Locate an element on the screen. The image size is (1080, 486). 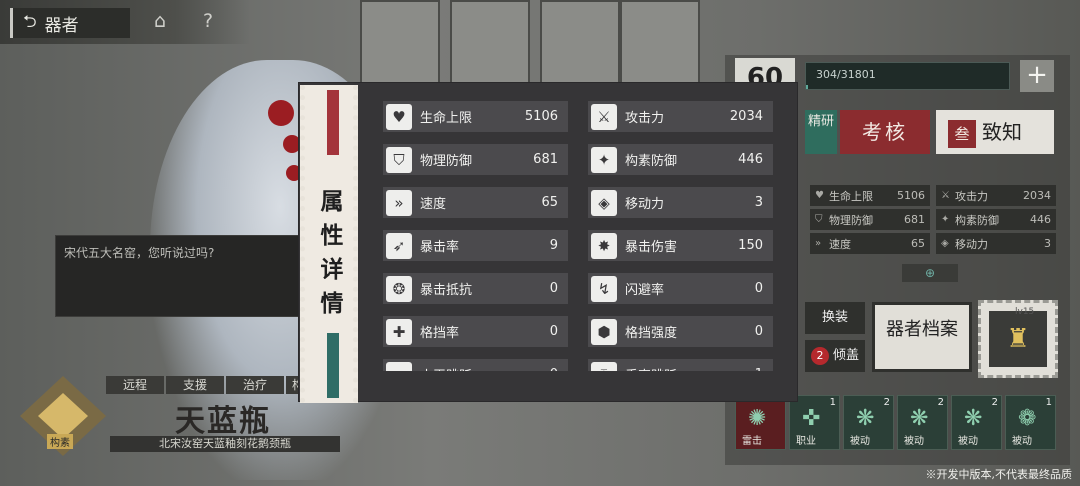
zhizhi-button: 叁致知 is located at coordinates (995, 132).